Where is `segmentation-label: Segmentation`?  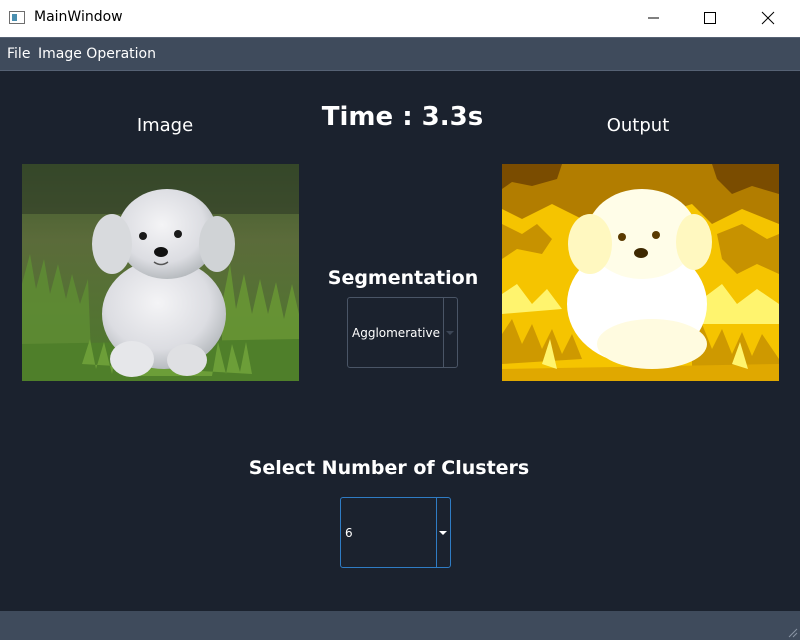 segmentation-label: Segmentation is located at coordinates (403, 278).